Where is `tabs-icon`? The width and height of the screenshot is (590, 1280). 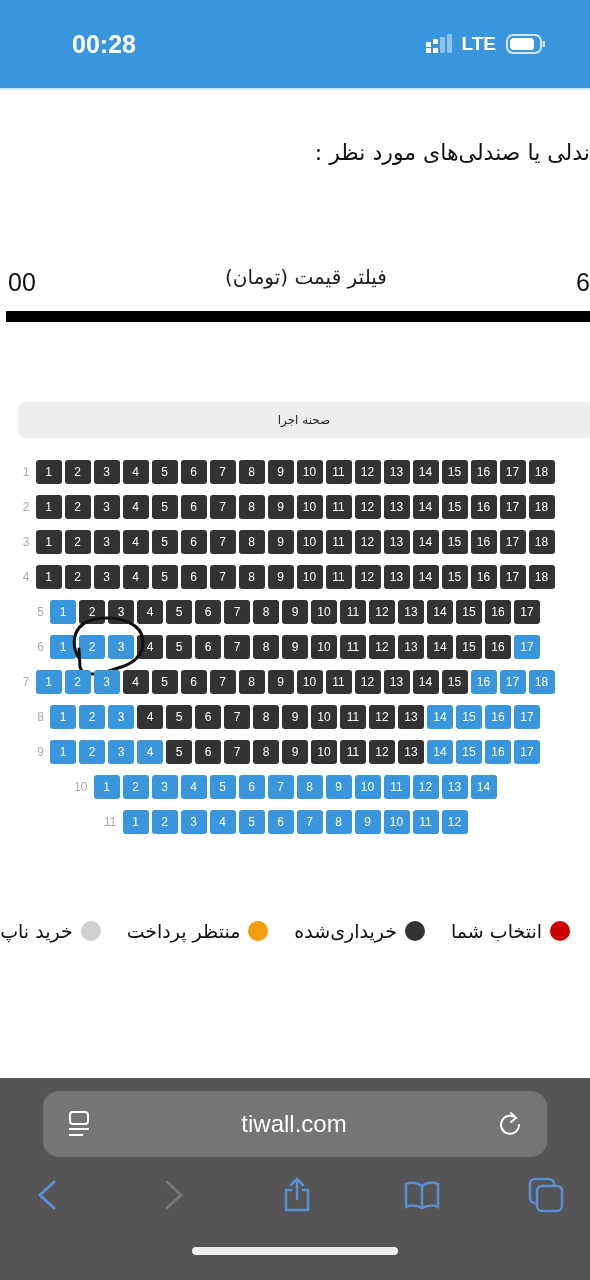
tabs-icon is located at coordinates (546, 1195).